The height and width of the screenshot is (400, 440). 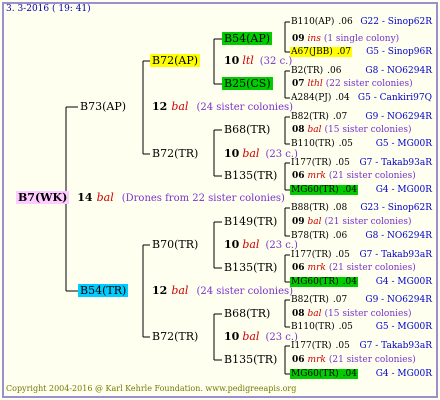 I want to click on root-year: 14, so click(x=85, y=197).